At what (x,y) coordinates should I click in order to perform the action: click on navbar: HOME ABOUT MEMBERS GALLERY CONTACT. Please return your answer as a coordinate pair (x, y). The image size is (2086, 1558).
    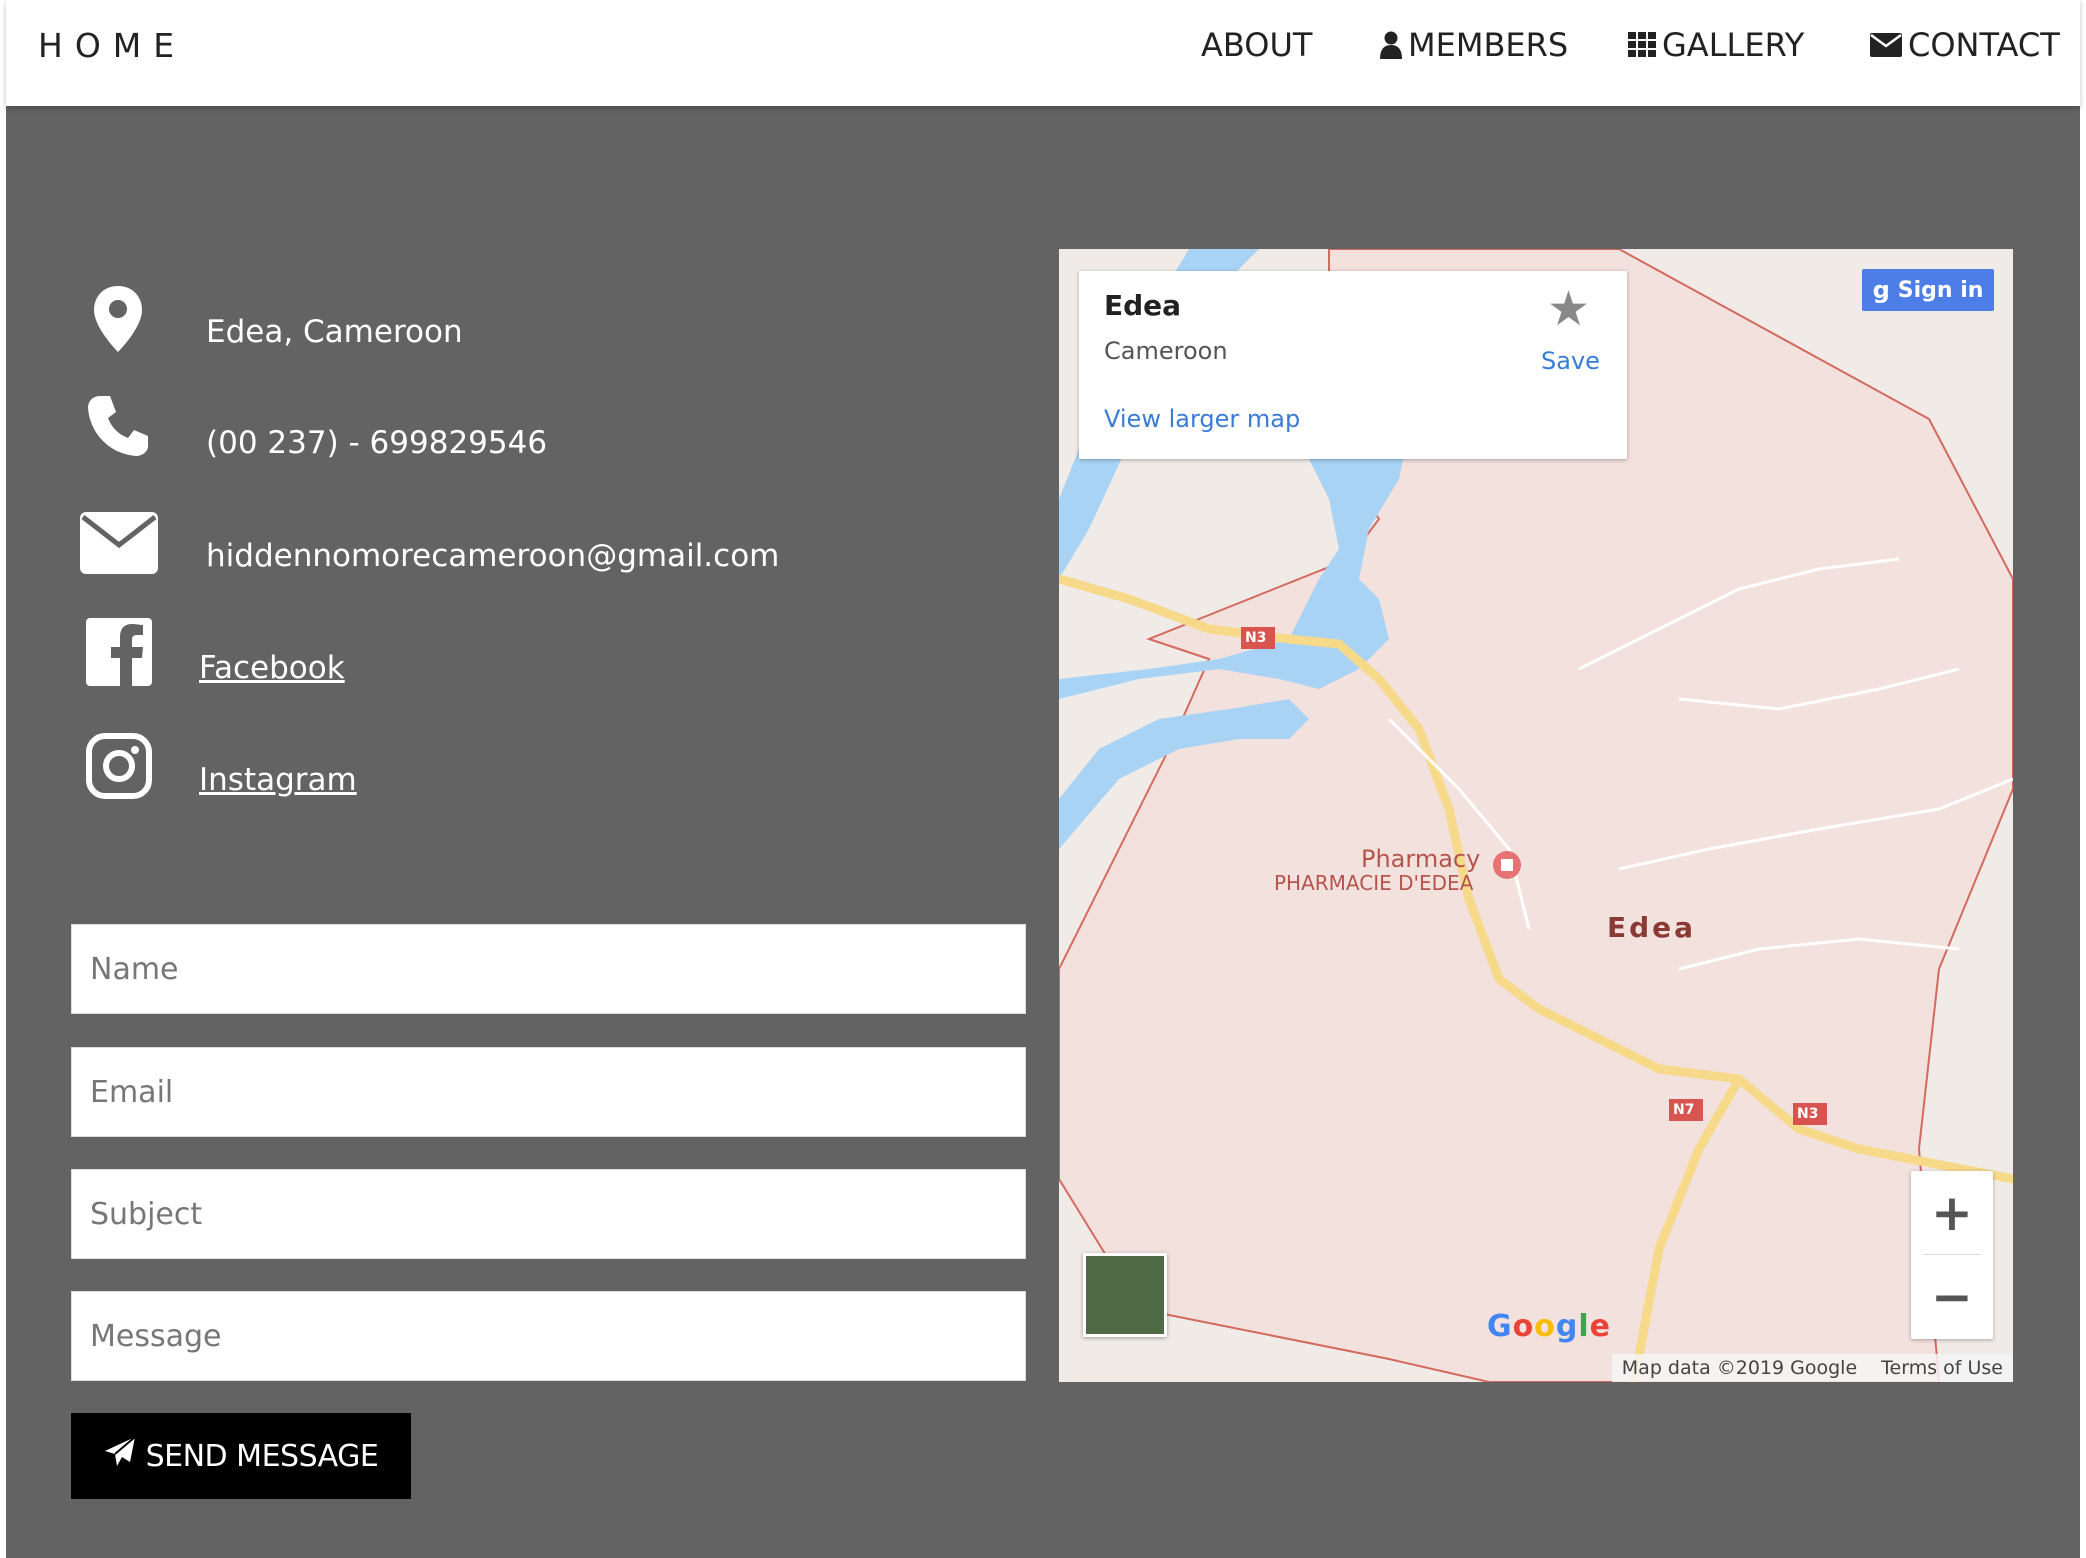
    Looking at the image, I should click on (1043, 53).